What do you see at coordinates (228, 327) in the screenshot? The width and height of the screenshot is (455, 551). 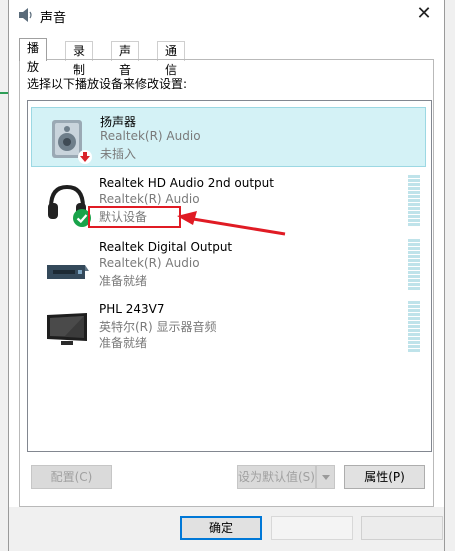 I see `device-item-monitor: PHL 243V7 英特尔(R) 显示器音频 准备就绪` at bounding box center [228, 327].